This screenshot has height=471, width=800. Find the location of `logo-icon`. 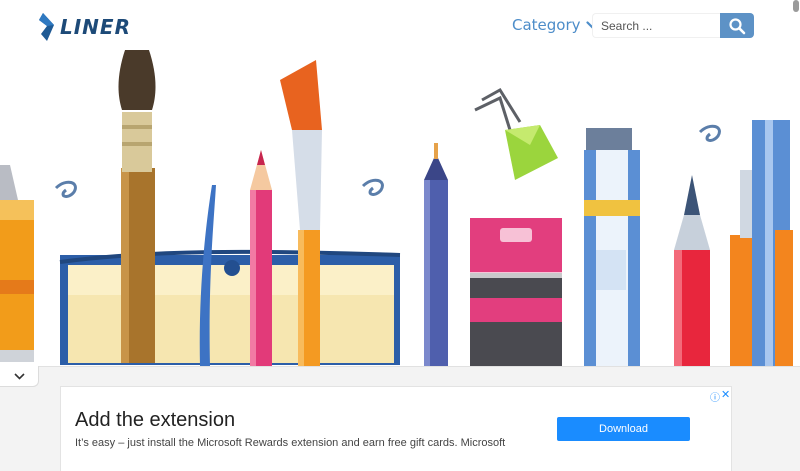

logo-icon is located at coordinates (46, 27).